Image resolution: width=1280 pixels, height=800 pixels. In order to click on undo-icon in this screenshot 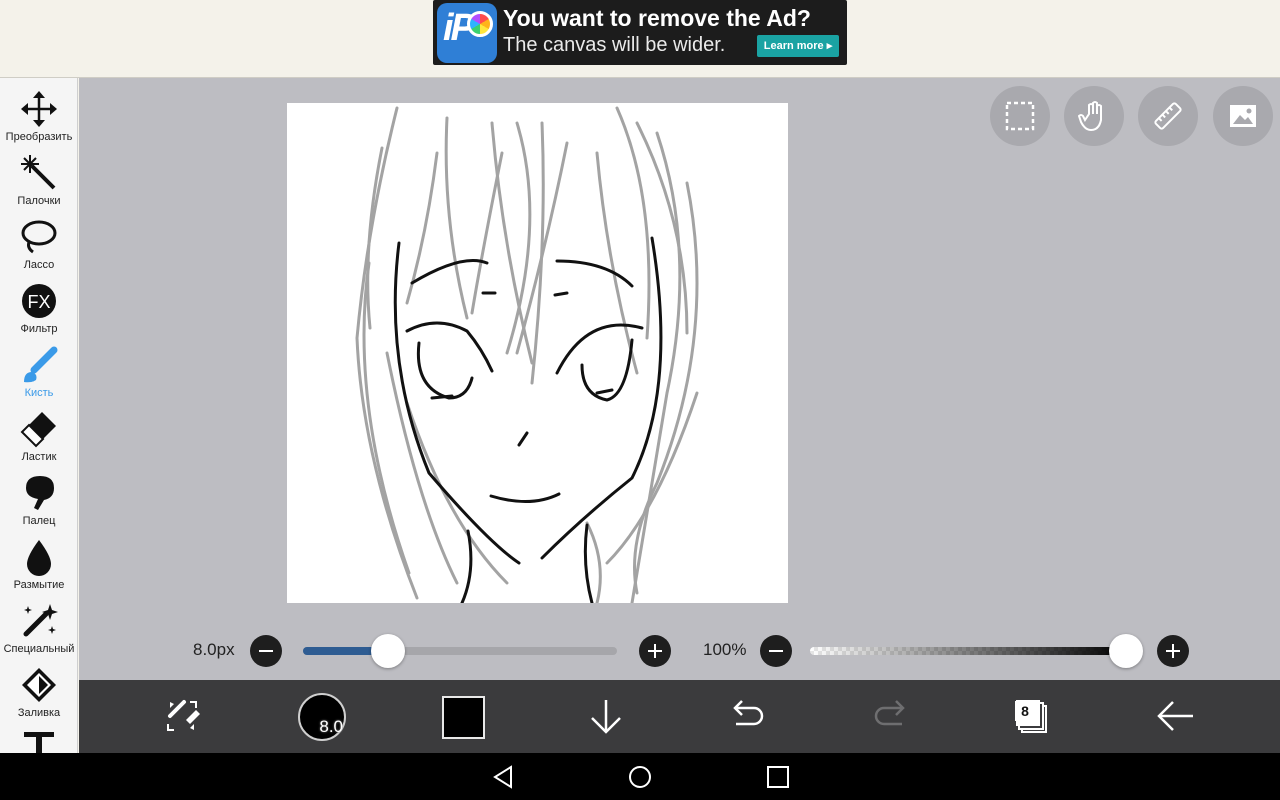, I will do `click(748, 713)`.